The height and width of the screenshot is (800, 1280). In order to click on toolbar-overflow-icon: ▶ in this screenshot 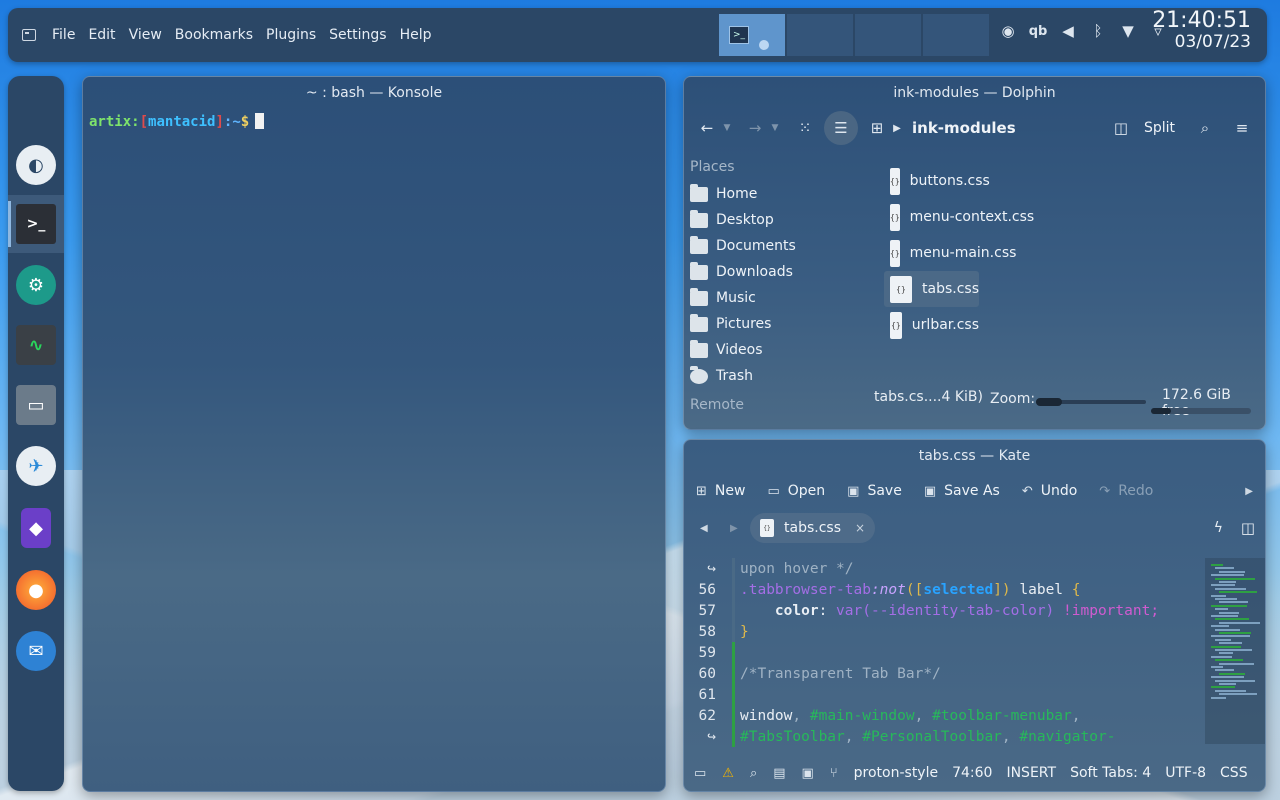, I will do `click(1249, 491)`.